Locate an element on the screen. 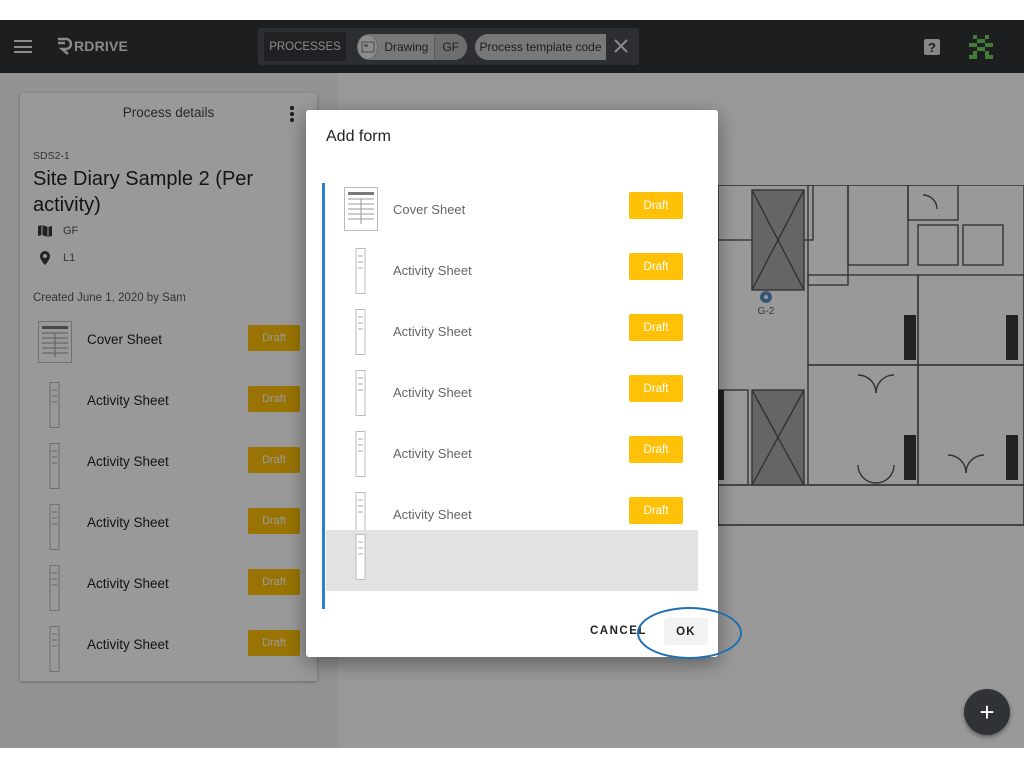  ok-highlight-ring is located at coordinates (689, 633).